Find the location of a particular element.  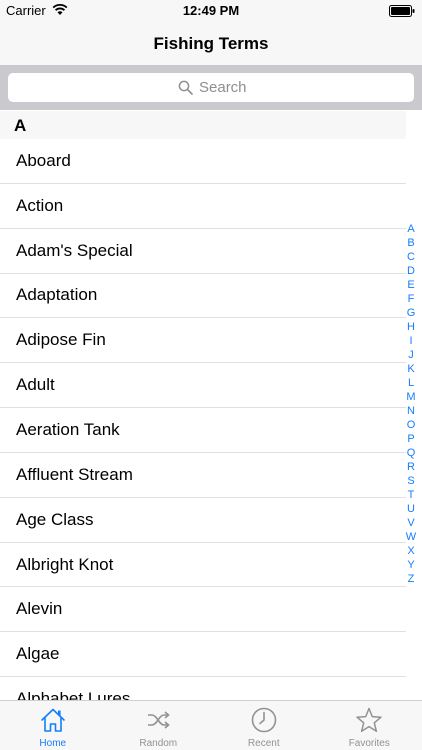

index-letter: J is located at coordinates (411, 355).